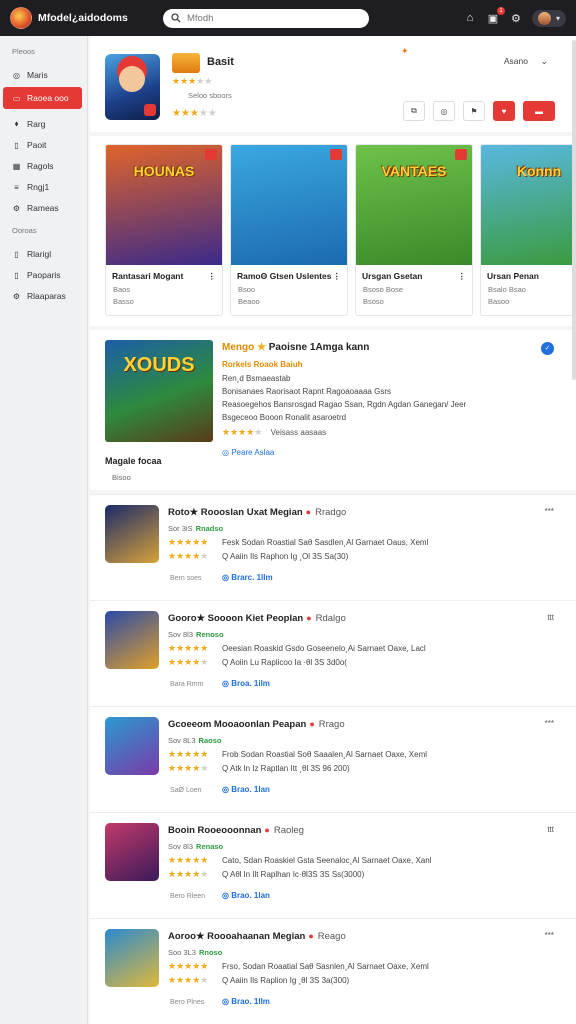  What do you see at coordinates (249, 301) in the screenshot?
I see `card-size: Beaoo` at bounding box center [249, 301].